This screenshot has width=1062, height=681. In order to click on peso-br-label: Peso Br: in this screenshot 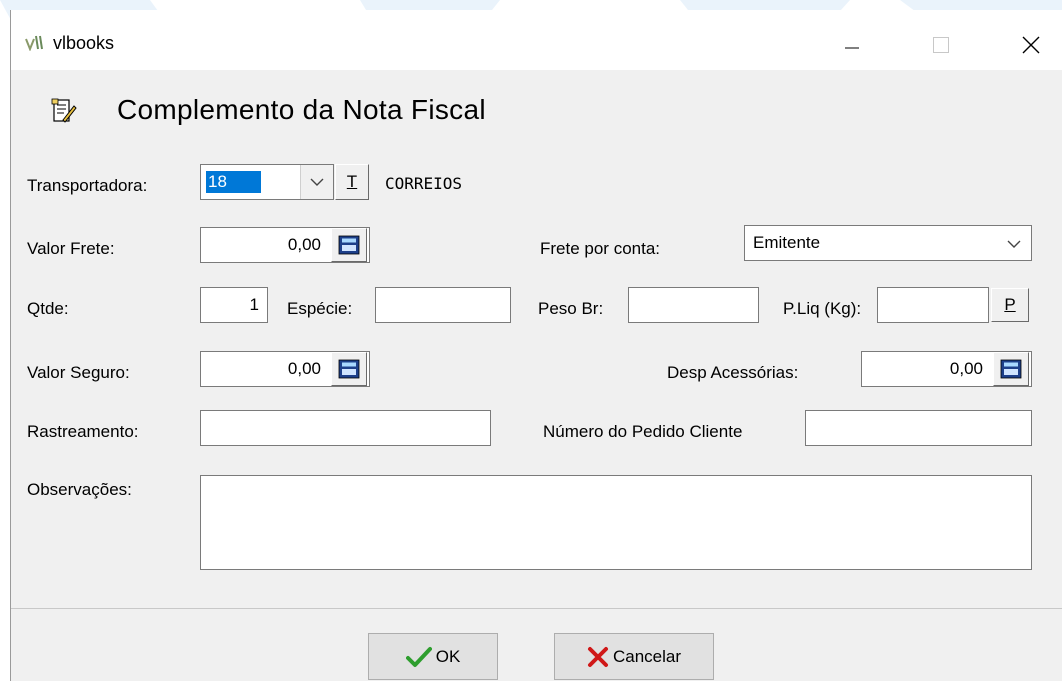, I will do `click(571, 308)`.